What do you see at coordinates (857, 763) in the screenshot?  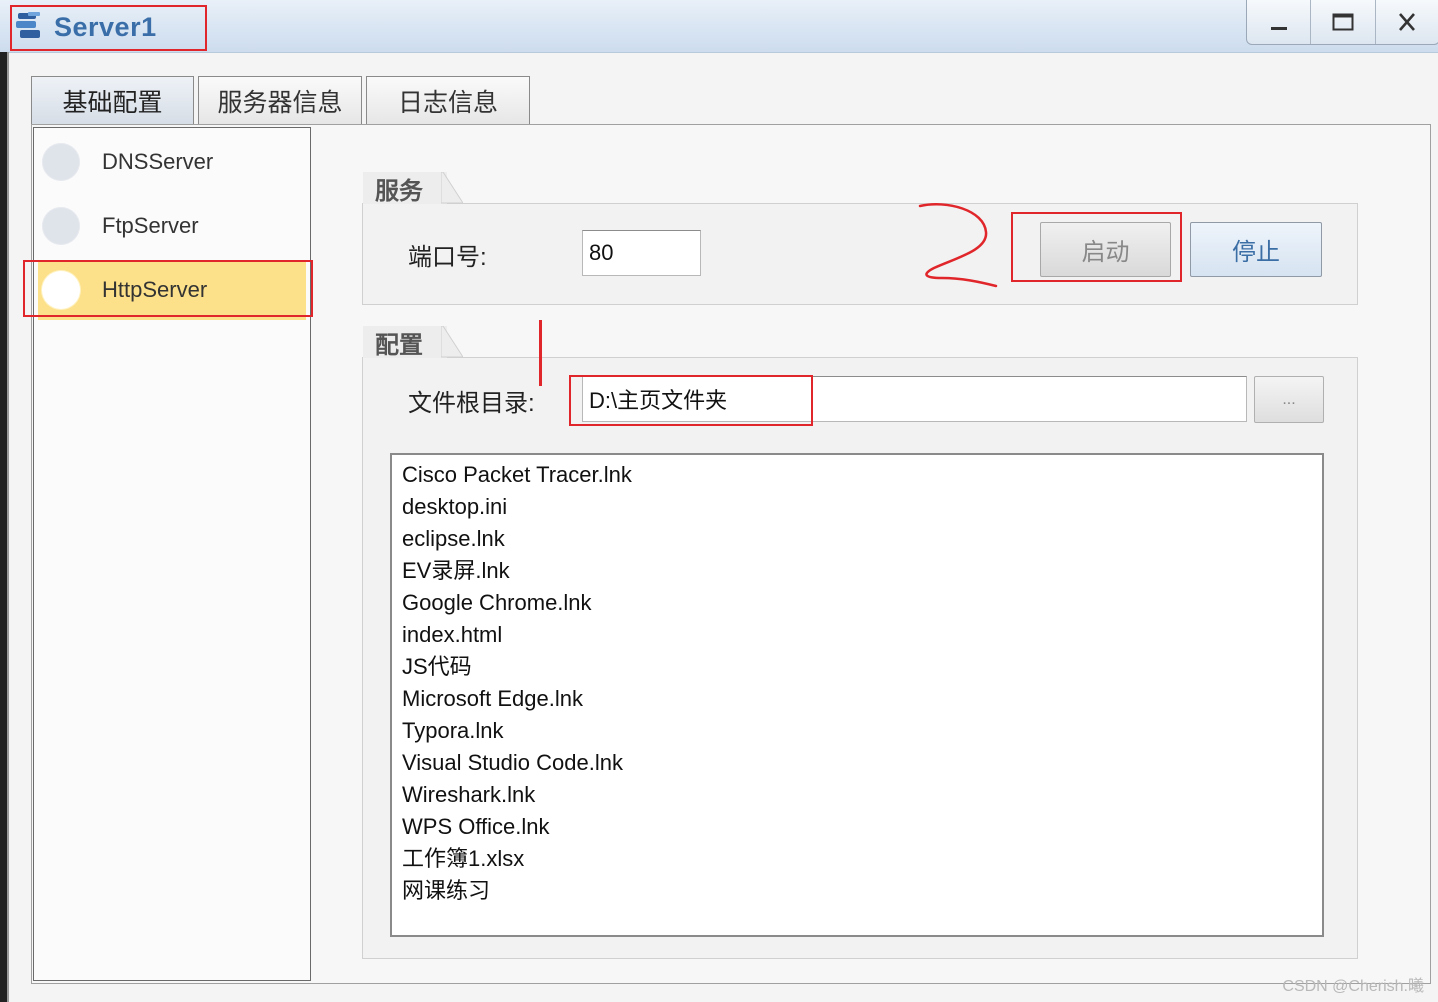 I see `list-item: Visual Studio Code.lnk` at bounding box center [857, 763].